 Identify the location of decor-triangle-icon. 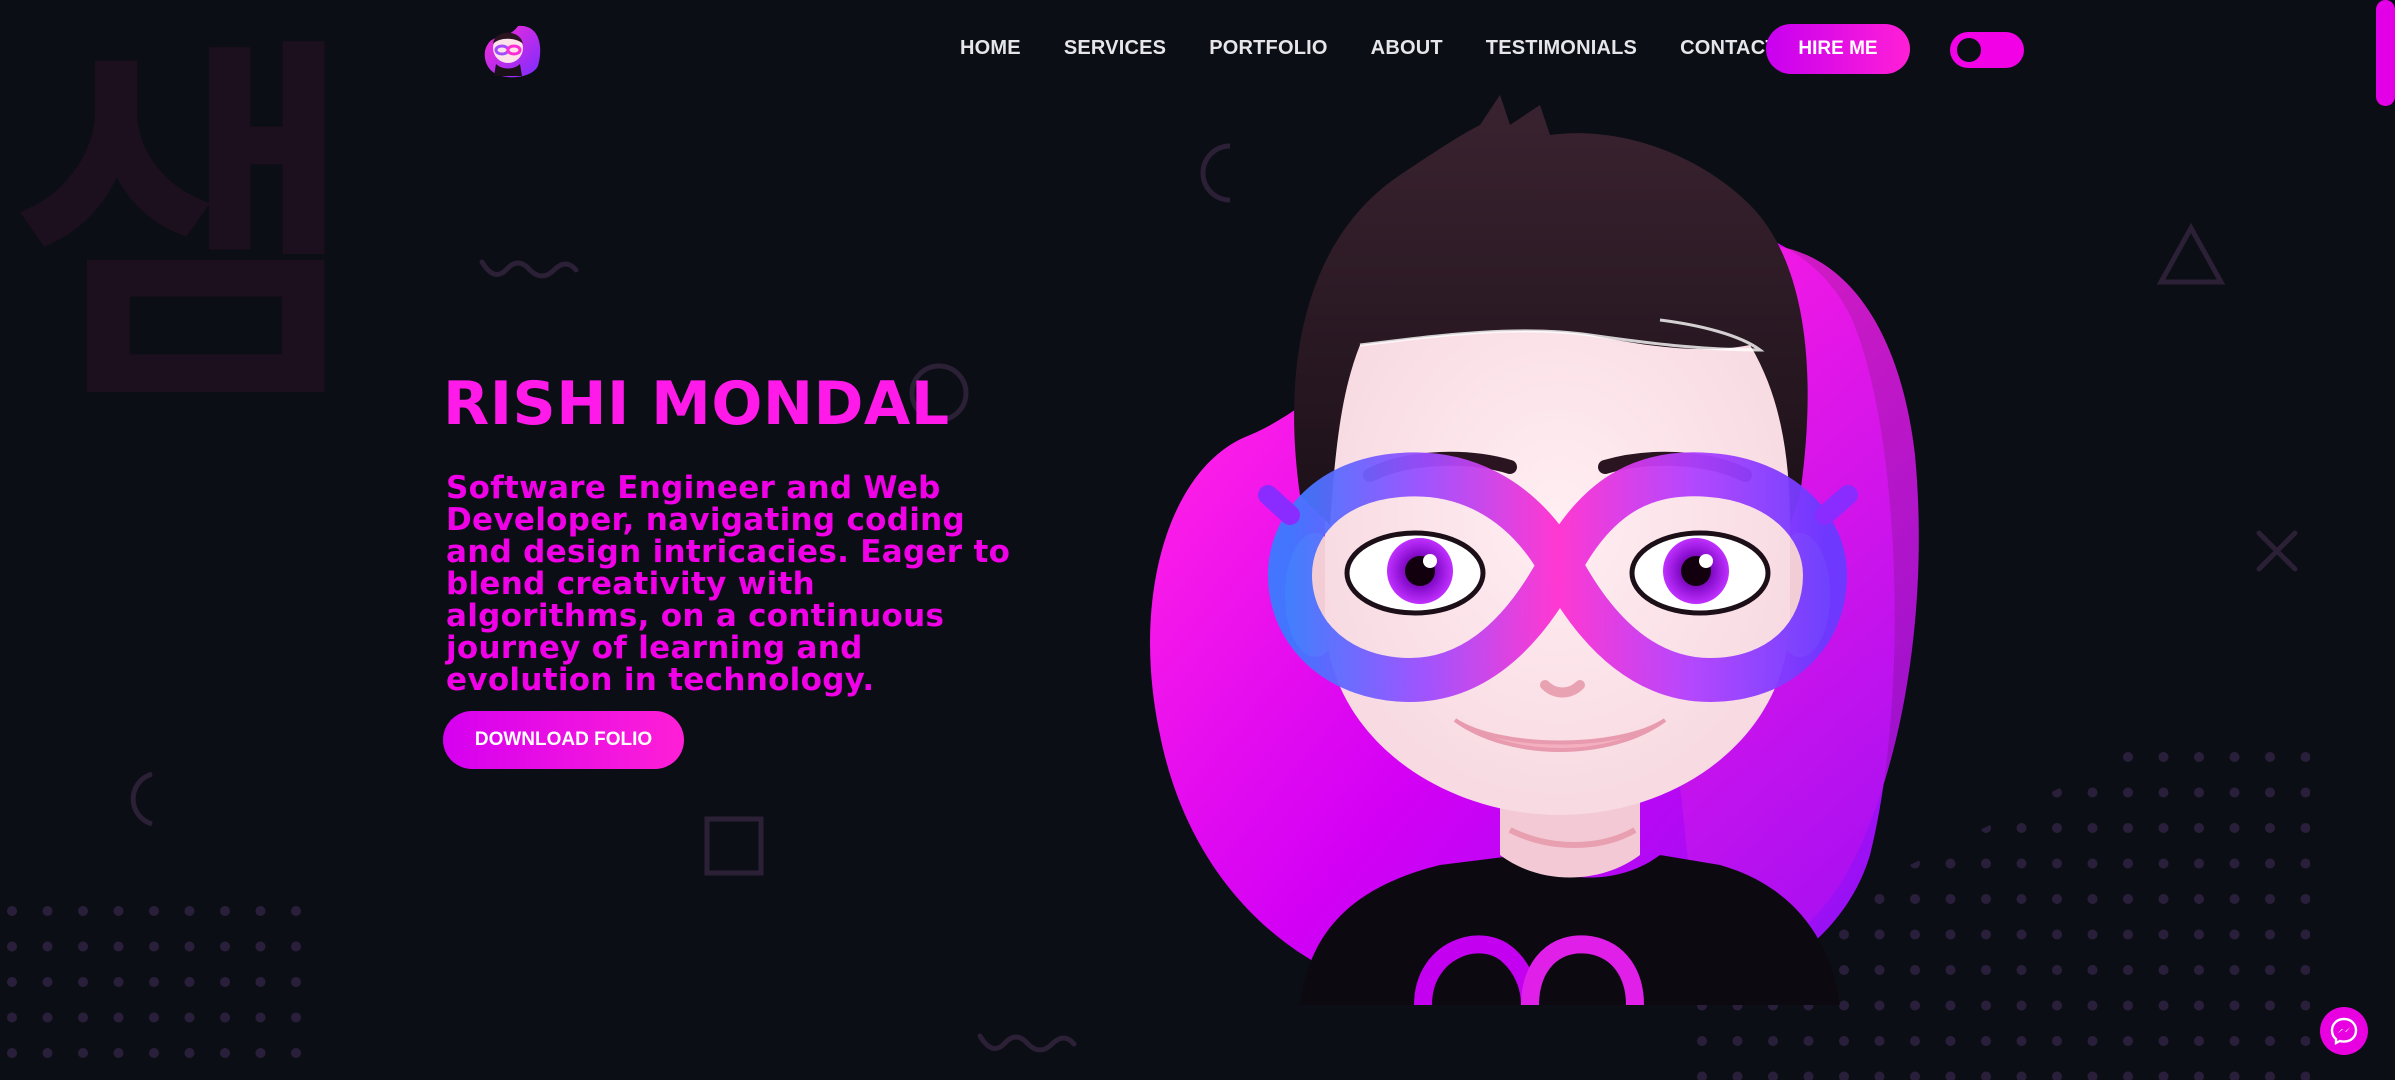
(2191, 253).